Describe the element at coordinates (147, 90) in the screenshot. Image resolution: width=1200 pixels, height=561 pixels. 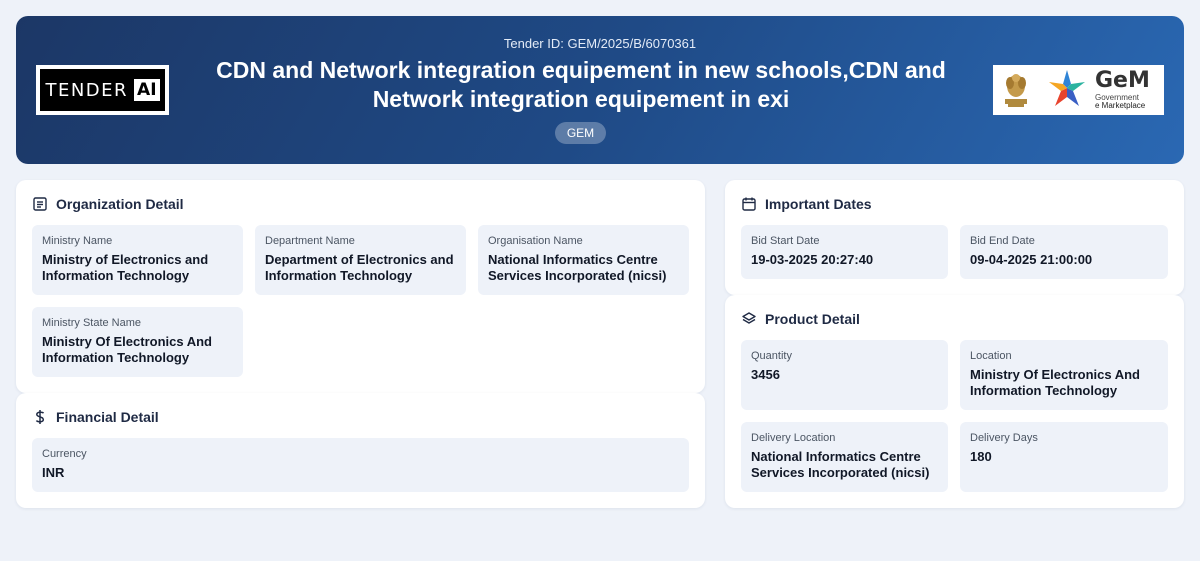
I see `logo-text-ai: AI` at that location.